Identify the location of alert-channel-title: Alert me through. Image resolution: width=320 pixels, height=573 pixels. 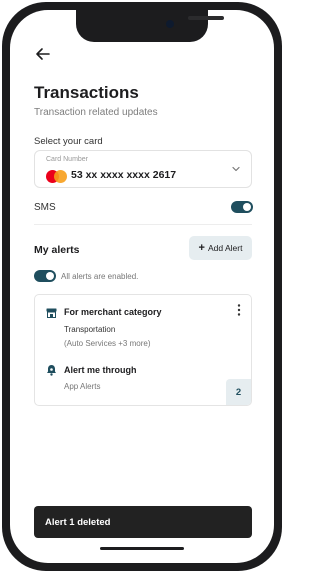
(100, 370).